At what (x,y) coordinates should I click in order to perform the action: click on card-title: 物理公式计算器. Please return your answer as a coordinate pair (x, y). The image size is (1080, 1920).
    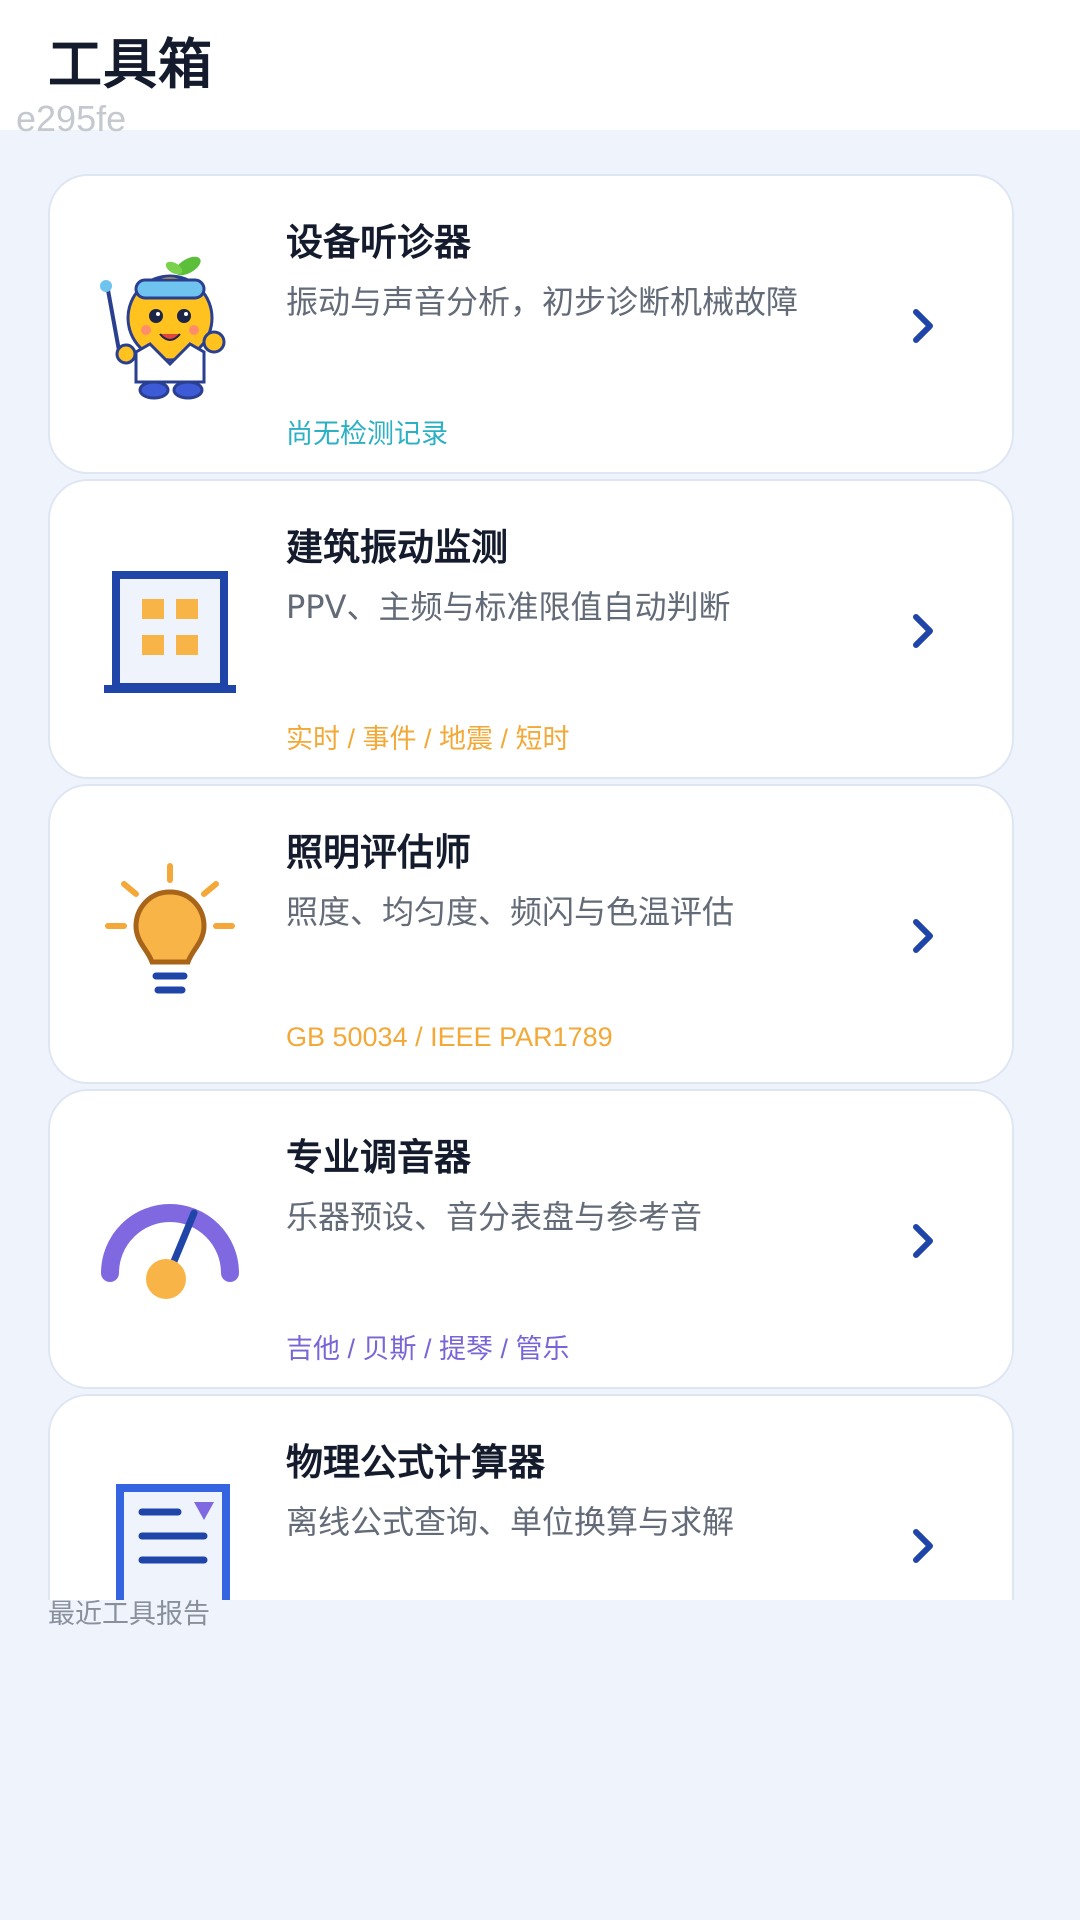
    Looking at the image, I should click on (415, 1462).